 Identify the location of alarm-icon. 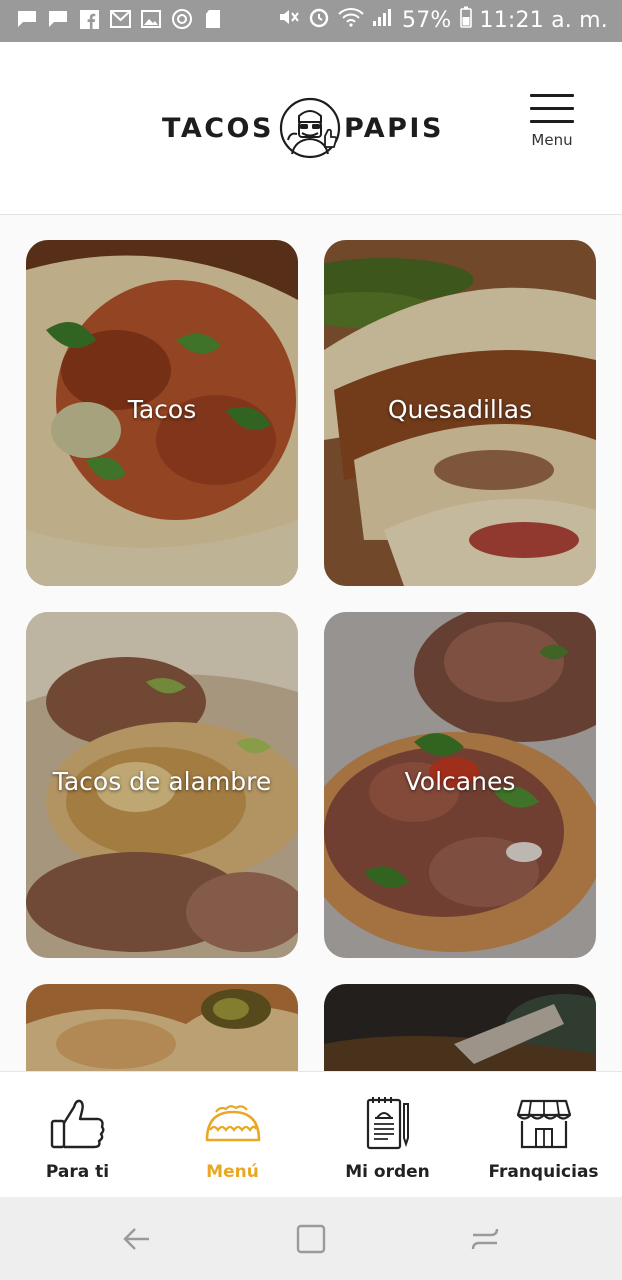
(319, 20).